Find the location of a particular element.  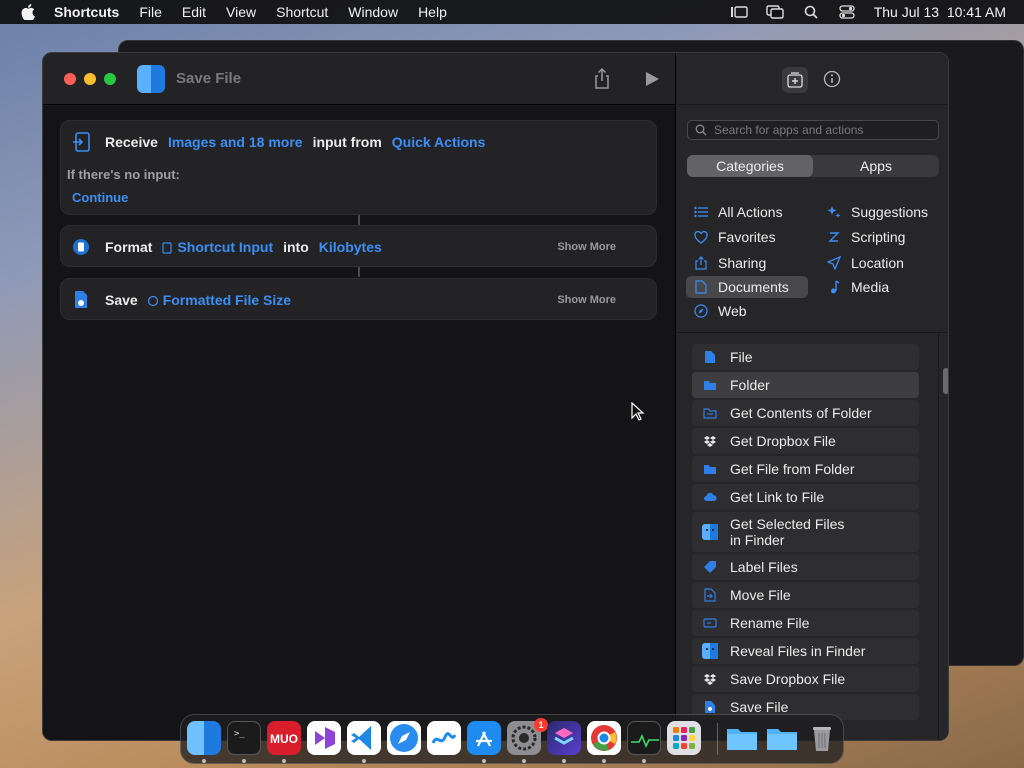

stage-manager-icon is located at coordinates (739, 12).